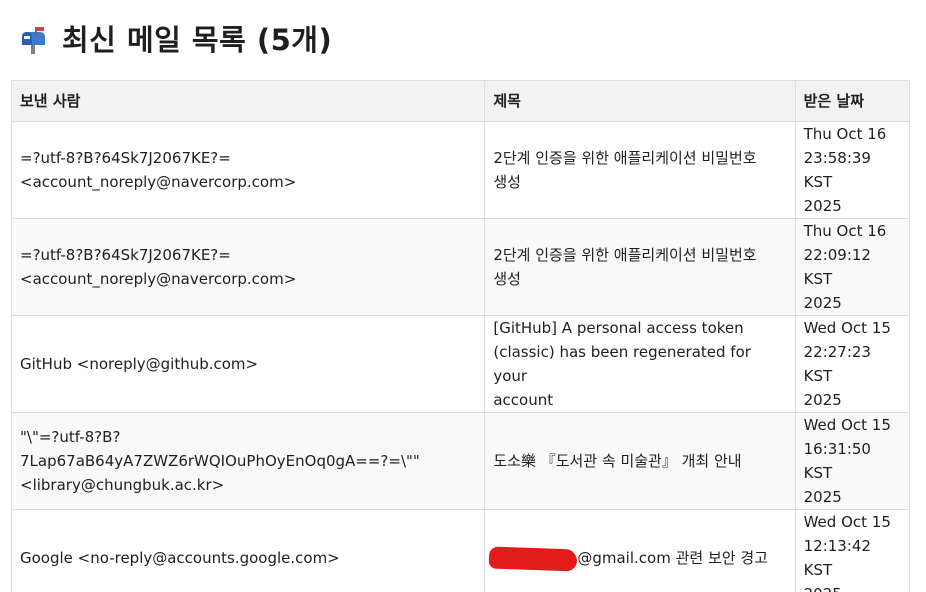  Describe the element at coordinates (852, 101) in the screenshot. I see `column-header-date: 받은 날짜` at that location.